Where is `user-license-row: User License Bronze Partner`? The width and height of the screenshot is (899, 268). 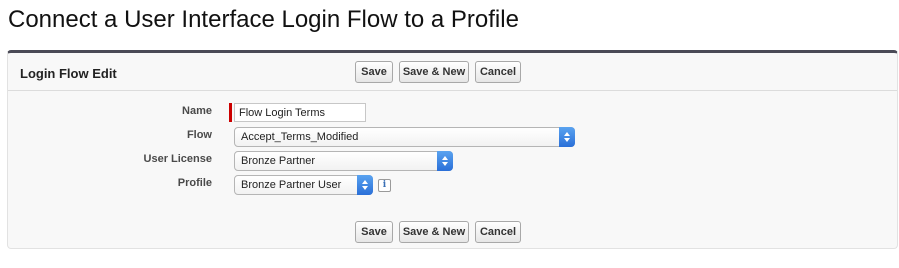
user-license-row: User License Bronze Partner is located at coordinates (452, 161).